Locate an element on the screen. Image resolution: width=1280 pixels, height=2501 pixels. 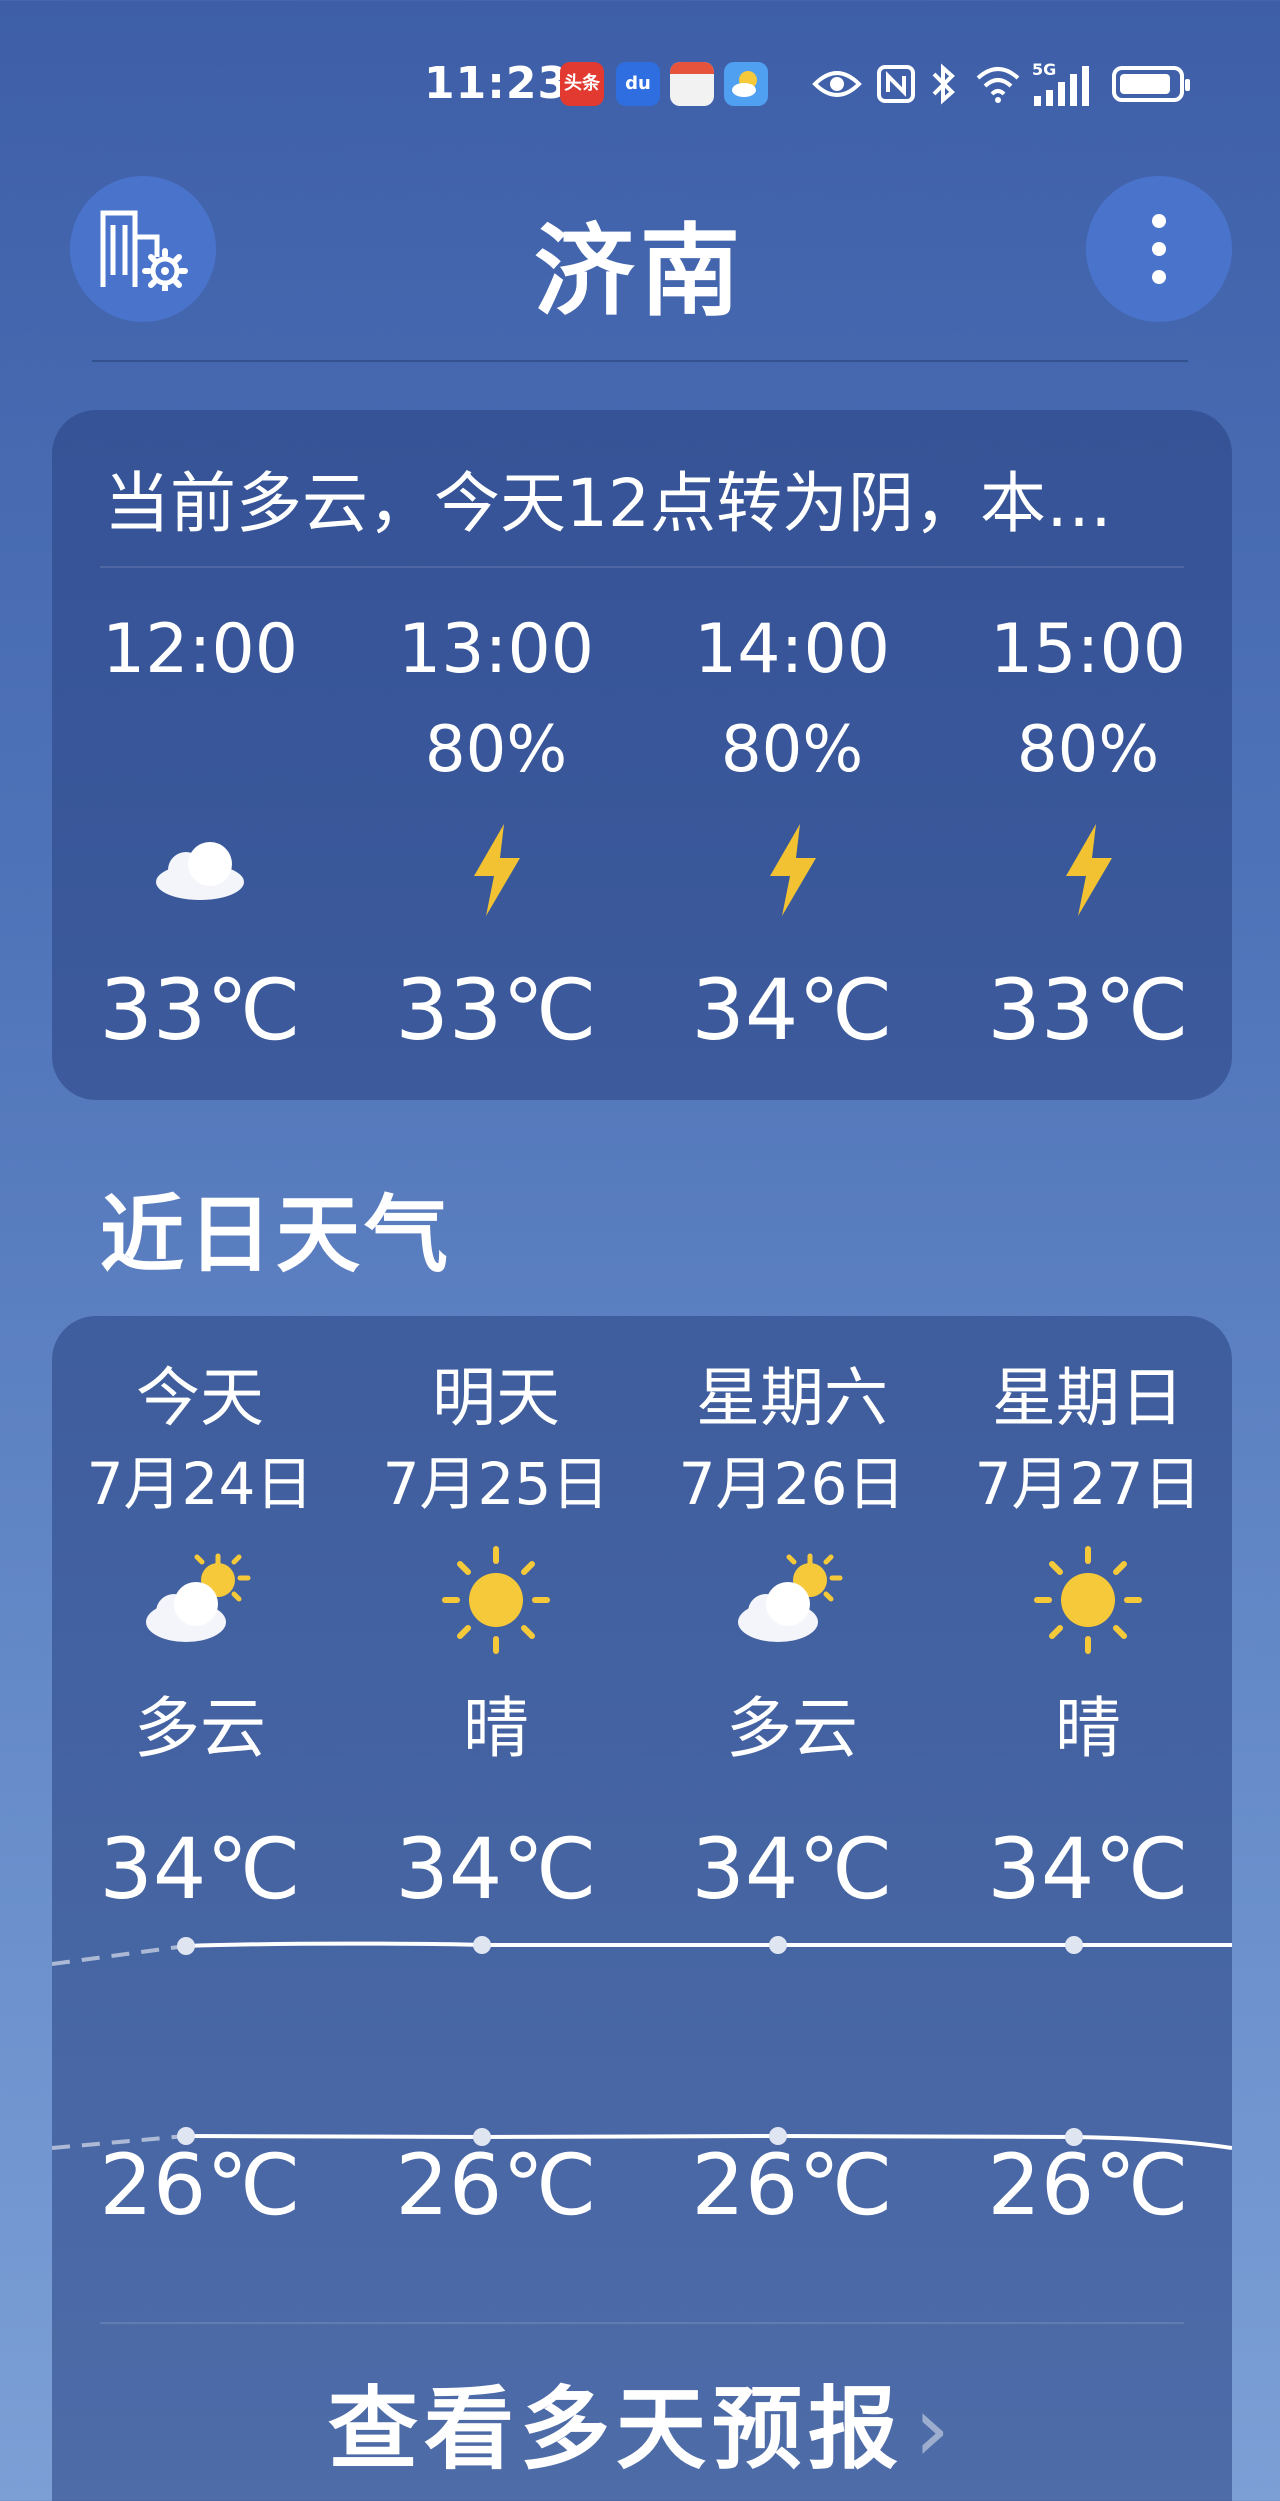
more-vertical-icon is located at coordinates (1159, 249).